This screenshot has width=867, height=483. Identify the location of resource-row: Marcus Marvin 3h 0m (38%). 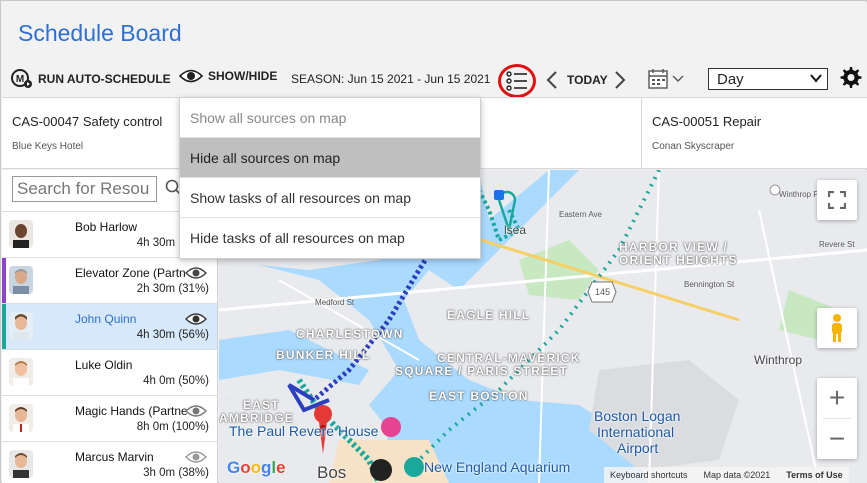
(109, 462).